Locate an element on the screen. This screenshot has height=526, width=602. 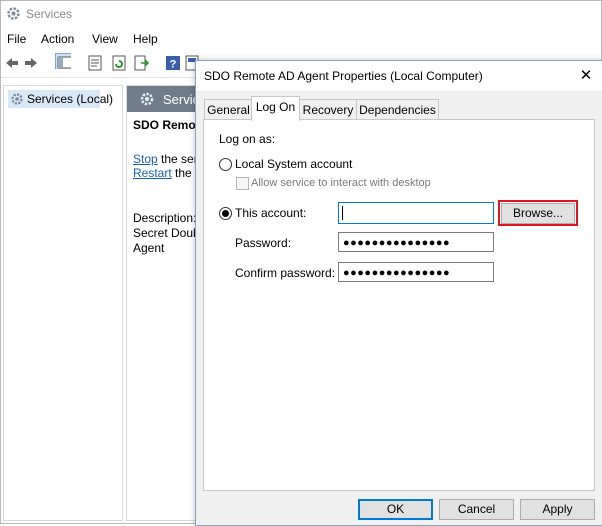
refresh-icon is located at coordinates (119, 63).